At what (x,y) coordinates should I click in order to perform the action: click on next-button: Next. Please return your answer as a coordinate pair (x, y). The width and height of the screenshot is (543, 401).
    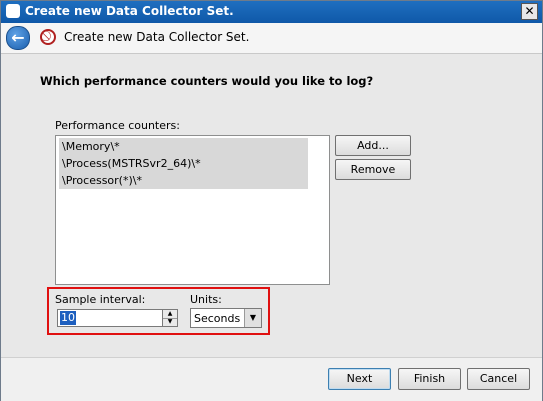
    Looking at the image, I should click on (359, 379).